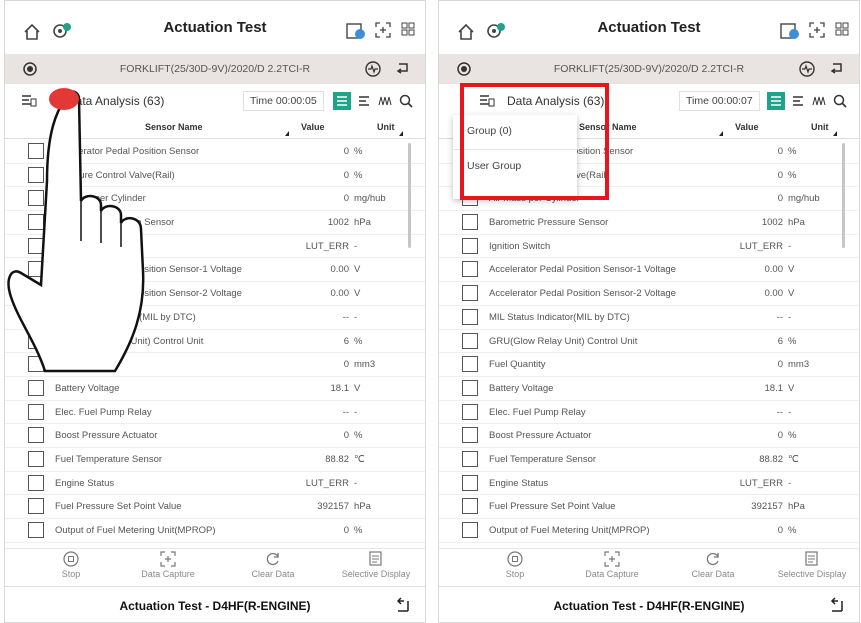 The width and height of the screenshot is (861, 623). What do you see at coordinates (767, 507) in the screenshot?
I see `sensor-value: 392157` at bounding box center [767, 507].